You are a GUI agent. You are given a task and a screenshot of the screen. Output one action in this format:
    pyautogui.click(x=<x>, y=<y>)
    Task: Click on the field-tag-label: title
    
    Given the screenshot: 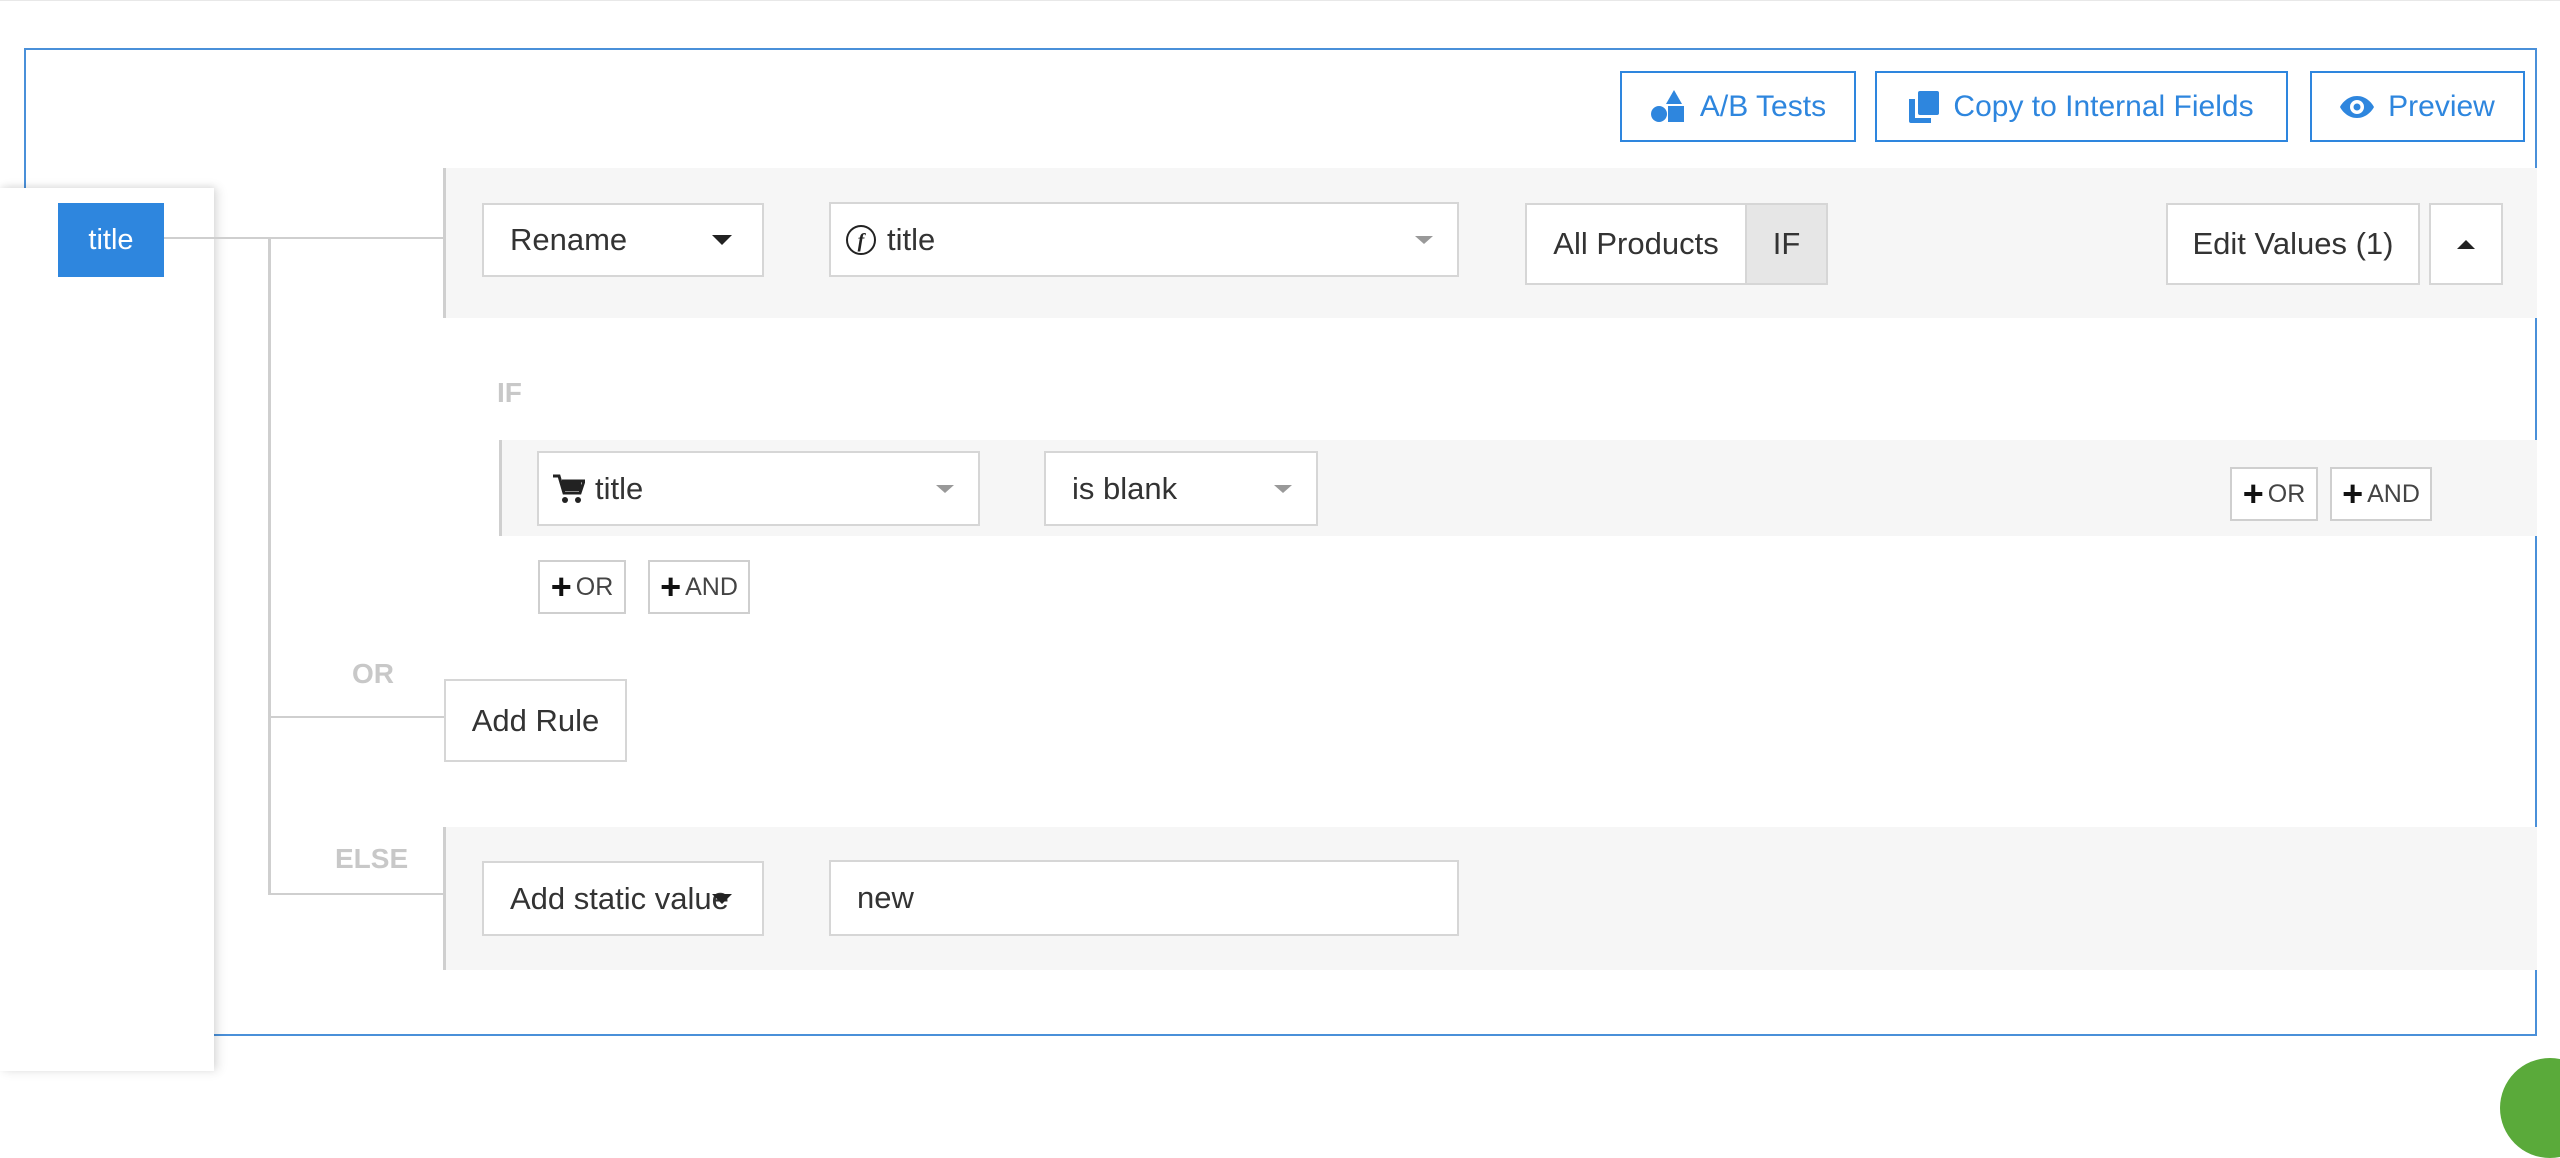 What is the action you would take?
    pyautogui.click(x=111, y=239)
    